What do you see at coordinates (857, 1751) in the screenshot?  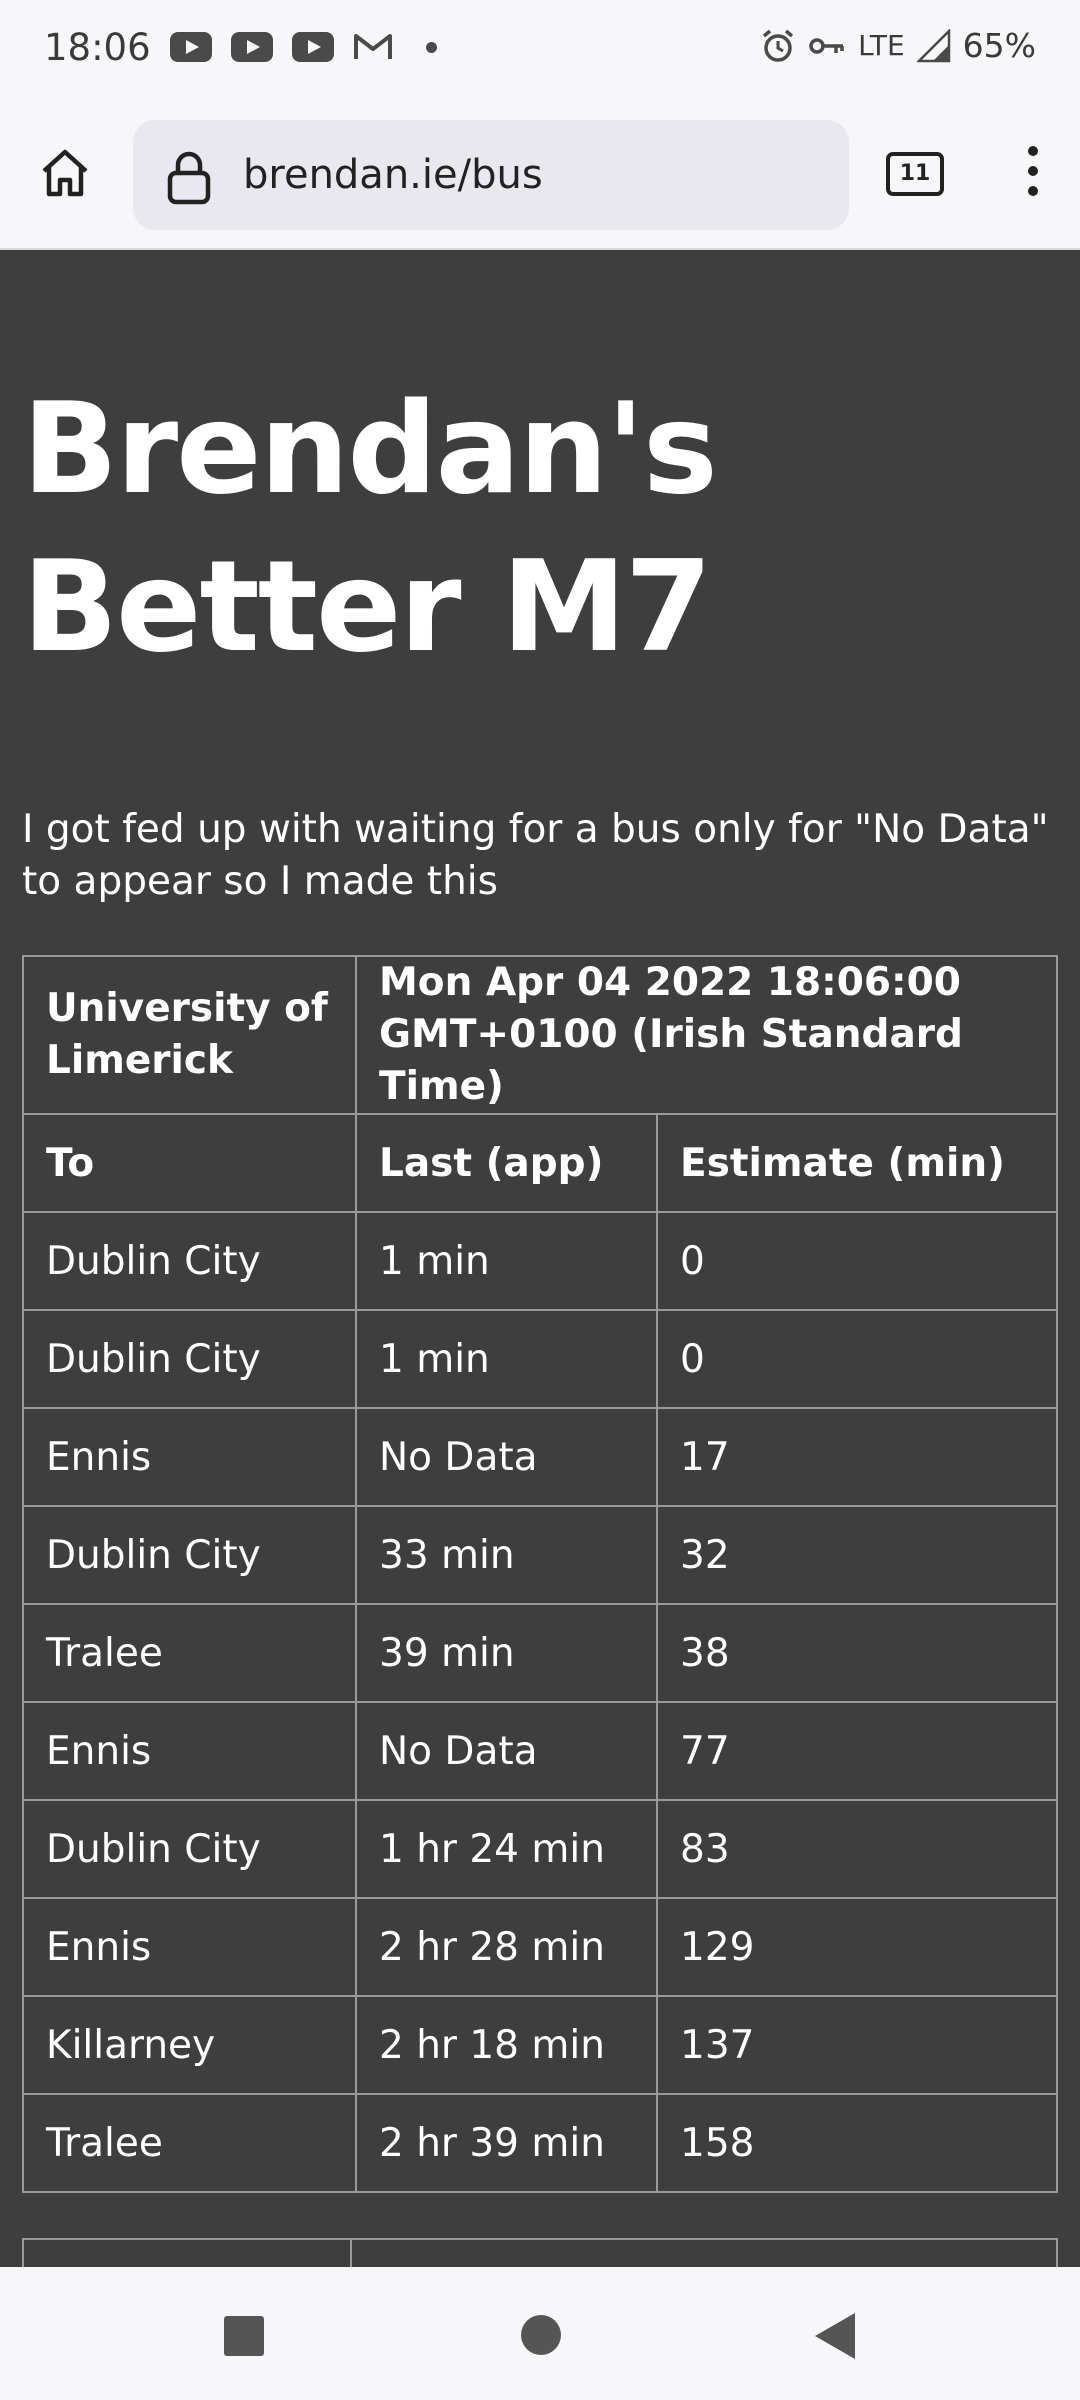 I see `estimate-cell: 77` at bounding box center [857, 1751].